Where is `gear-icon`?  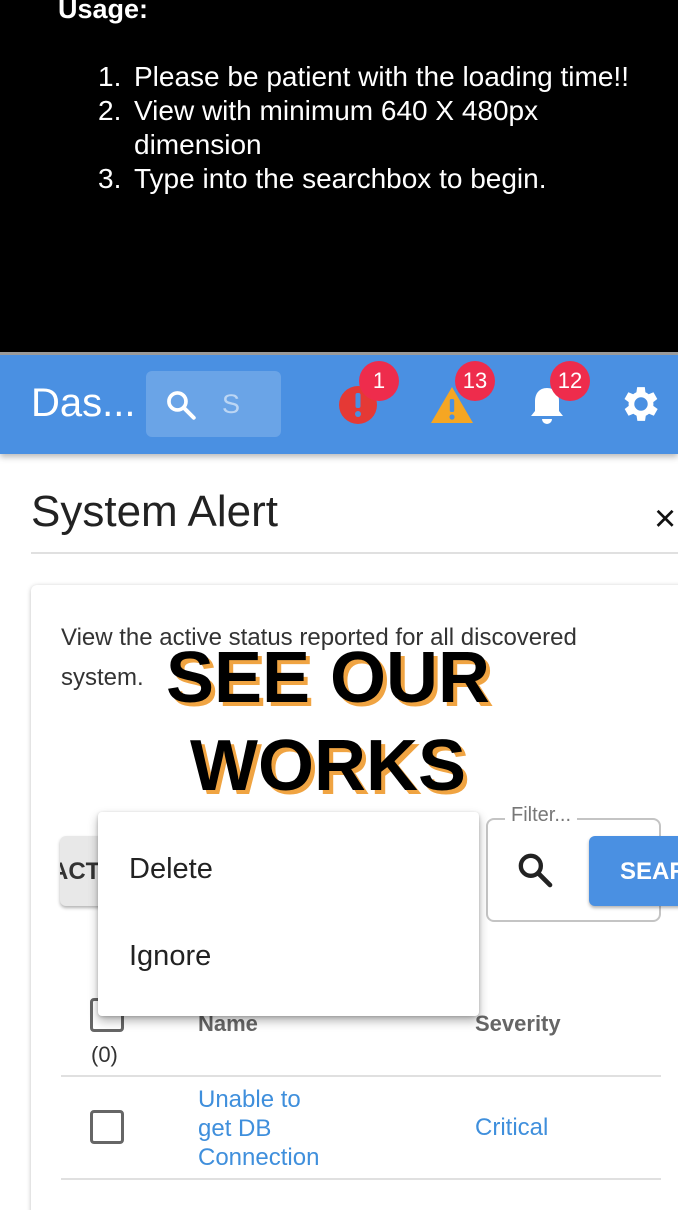 gear-icon is located at coordinates (641, 404).